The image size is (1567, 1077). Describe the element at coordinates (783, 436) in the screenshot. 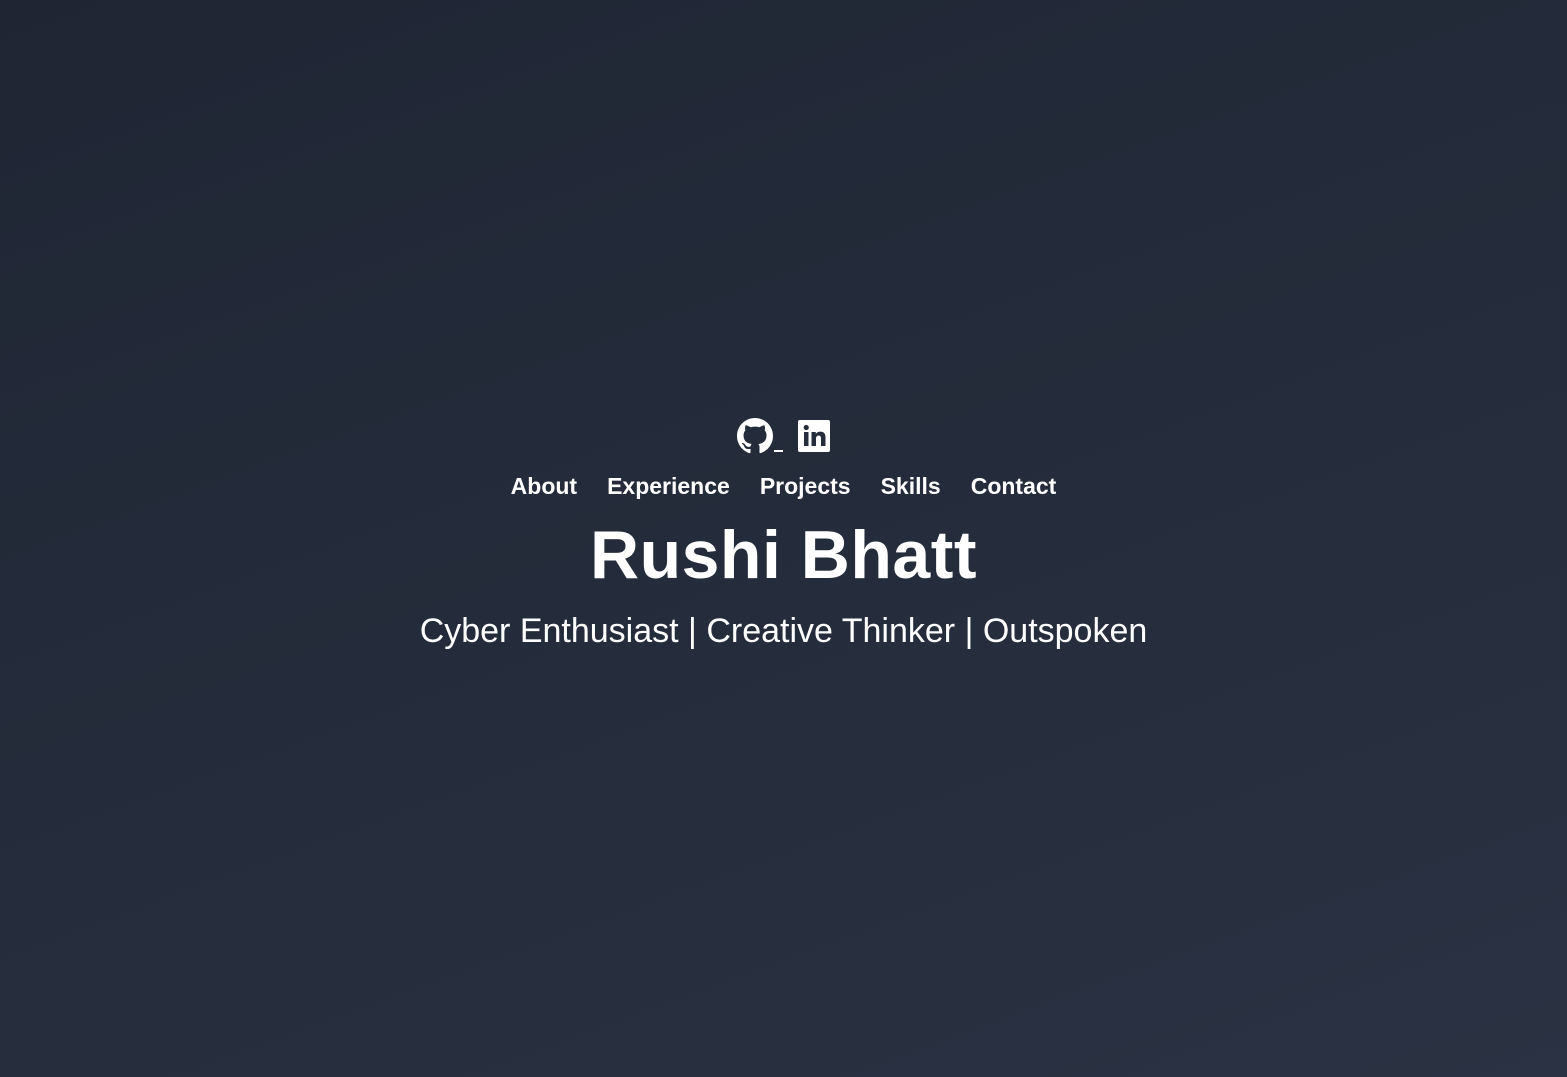

I see `social-links` at that location.